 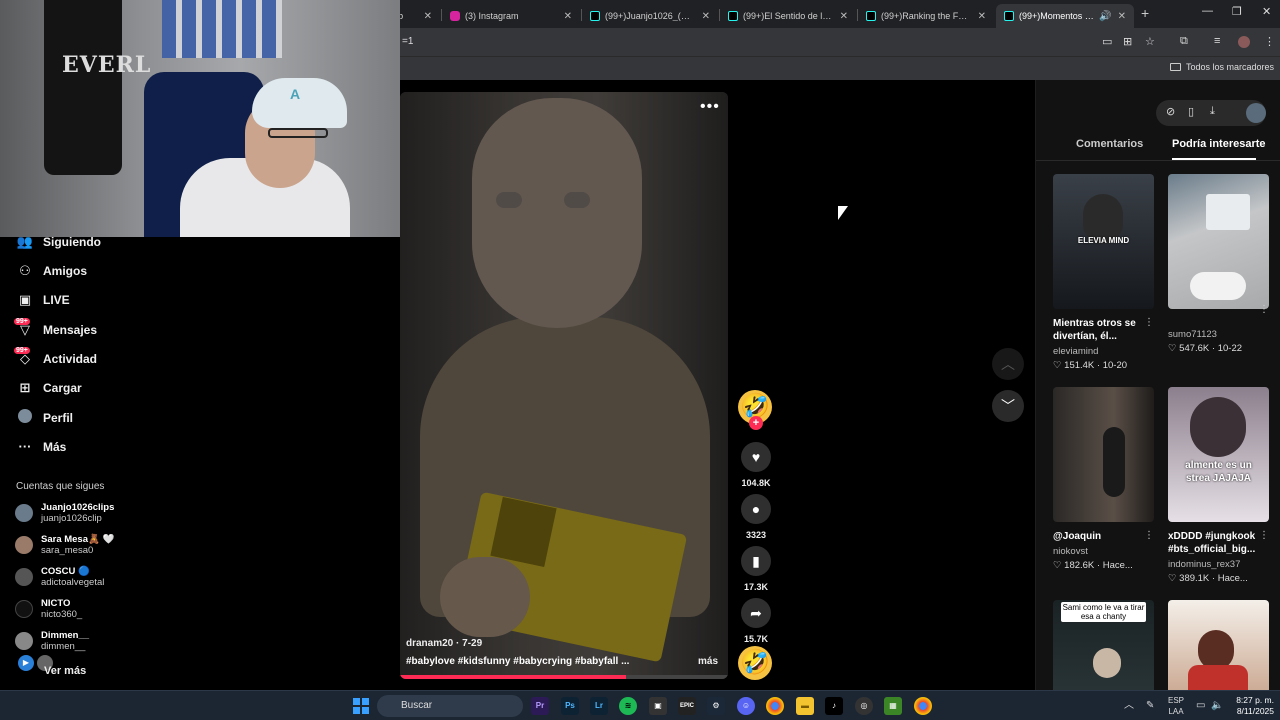 What do you see at coordinates (24, 577) in the screenshot?
I see `avatar` at bounding box center [24, 577].